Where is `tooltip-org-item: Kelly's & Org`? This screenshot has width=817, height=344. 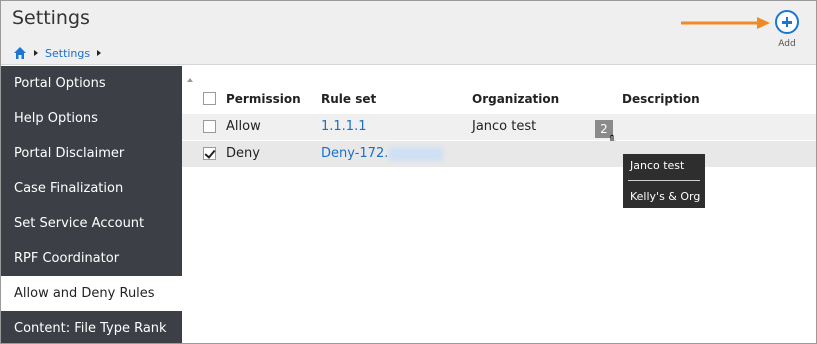
tooltip-org-item: Kelly's & Org is located at coordinates (665, 196).